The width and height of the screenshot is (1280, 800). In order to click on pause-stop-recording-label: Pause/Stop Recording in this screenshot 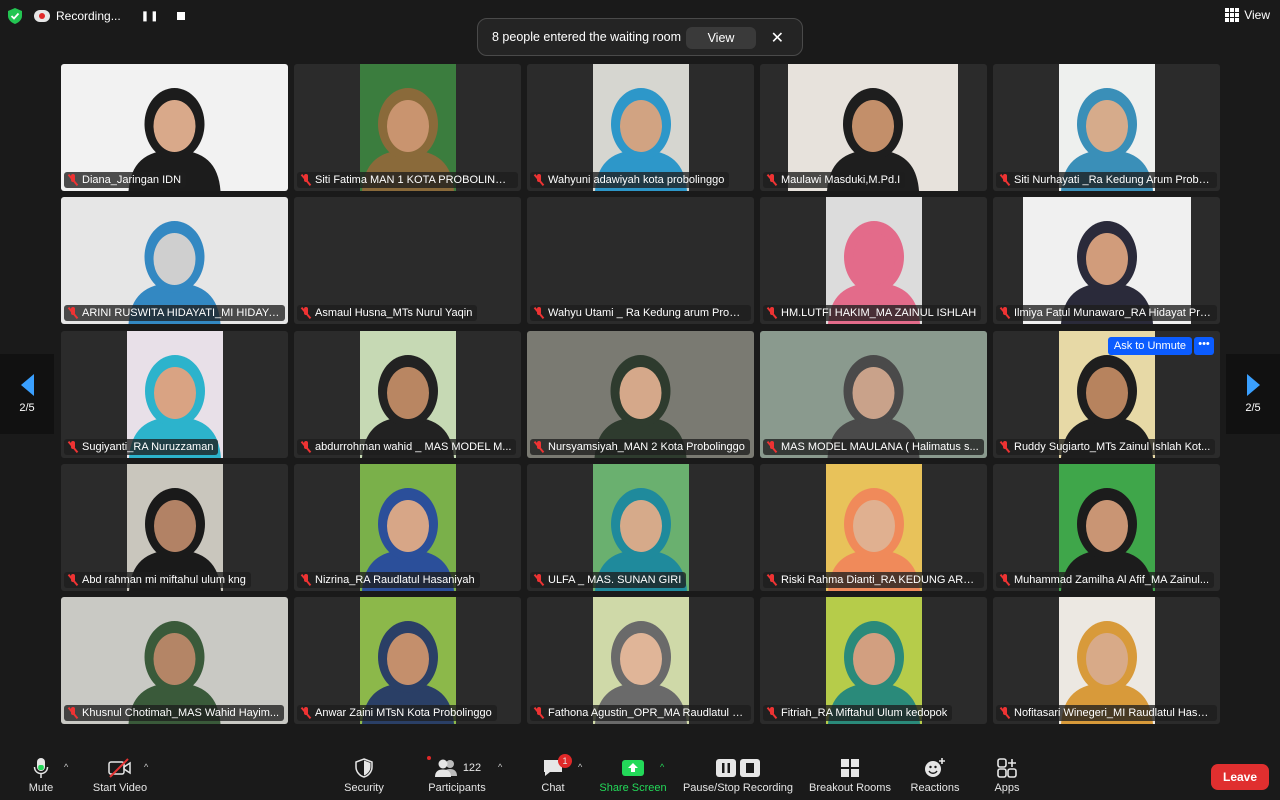, I will do `click(738, 788)`.